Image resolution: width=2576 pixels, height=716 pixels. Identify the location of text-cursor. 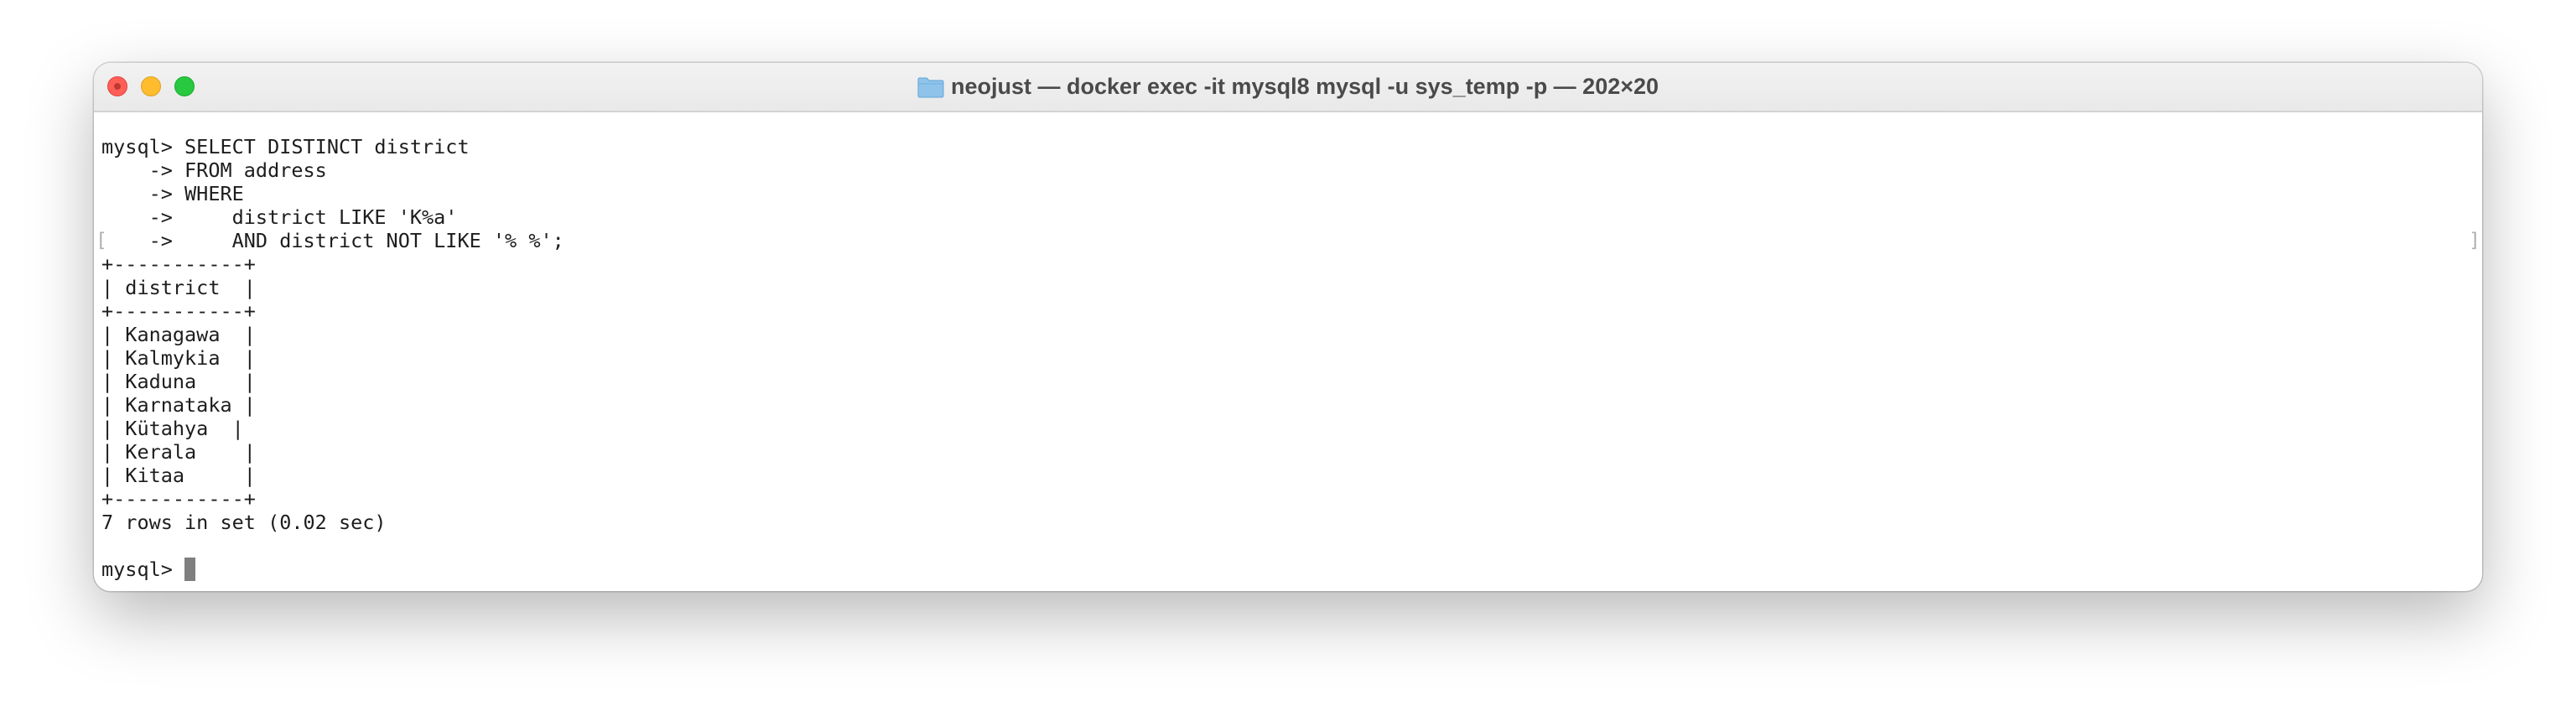
(190, 569).